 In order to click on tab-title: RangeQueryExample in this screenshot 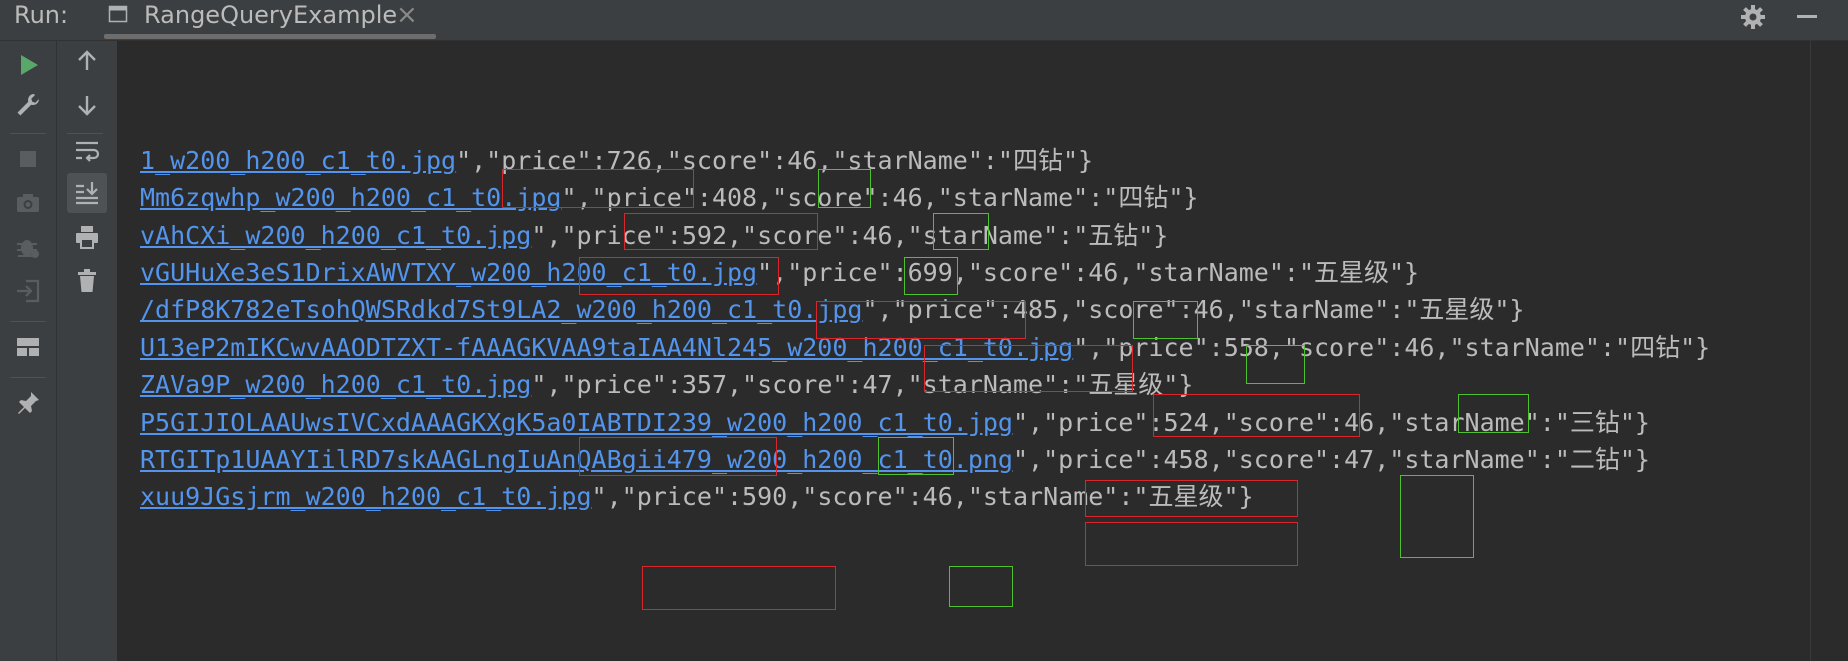, I will do `click(271, 15)`.